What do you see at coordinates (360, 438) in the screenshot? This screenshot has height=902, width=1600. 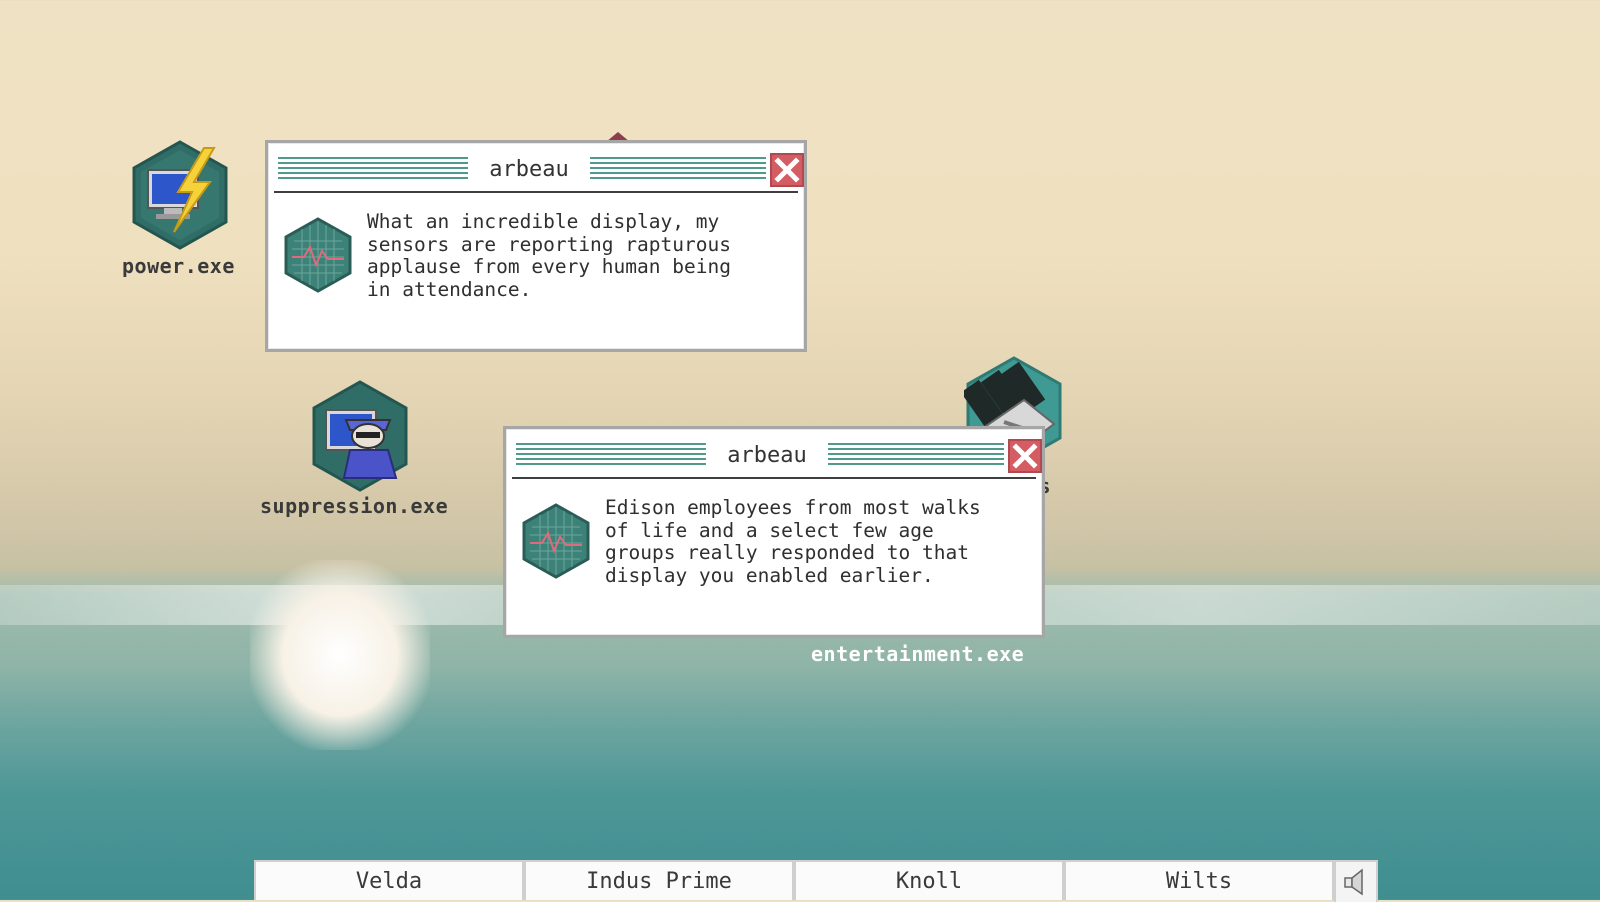 I see `suppression-icon` at bounding box center [360, 438].